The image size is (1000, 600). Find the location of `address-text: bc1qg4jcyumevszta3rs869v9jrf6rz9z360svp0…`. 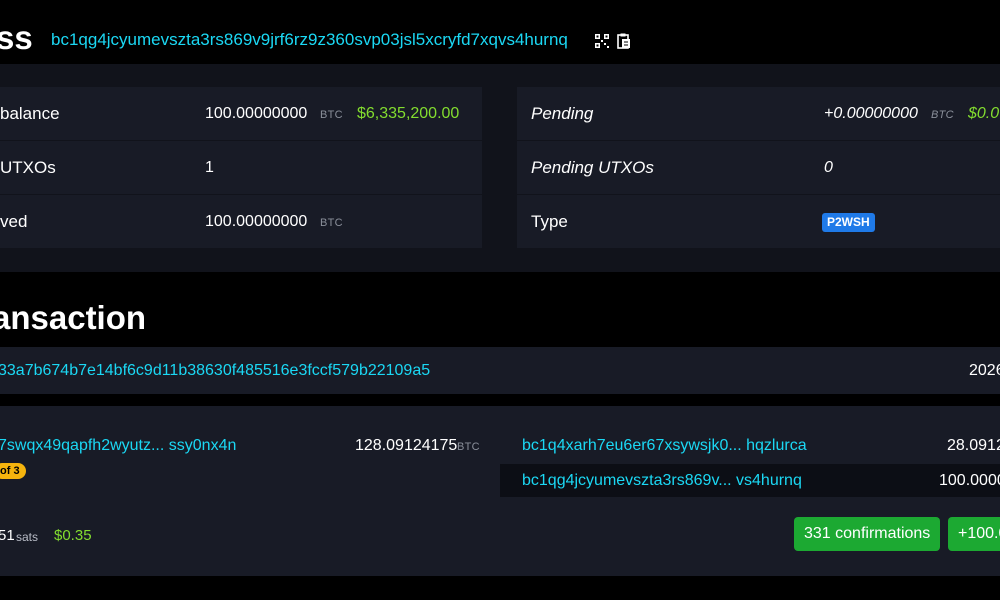

address-text: bc1qg4jcyumevszta3rs869v9jrf6rz9z360svp0… is located at coordinates (309, 40).